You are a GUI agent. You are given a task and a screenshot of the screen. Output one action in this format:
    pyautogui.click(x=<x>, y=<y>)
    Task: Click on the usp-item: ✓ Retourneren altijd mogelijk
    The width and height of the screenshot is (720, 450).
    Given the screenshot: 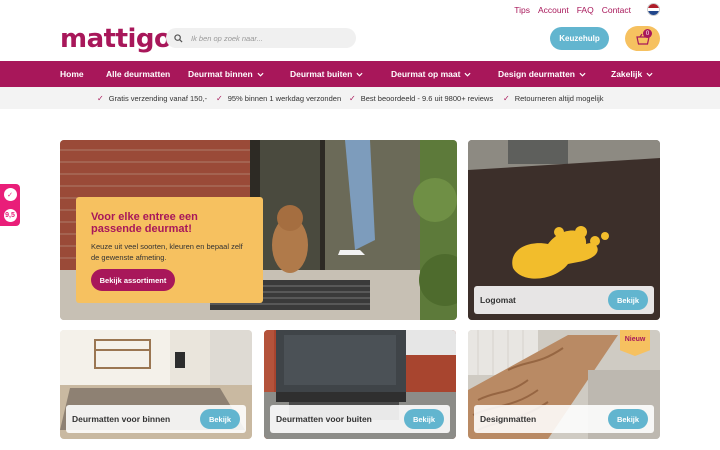 What is the action you would take?
    pyautogui.click(x=553, y=98)
    